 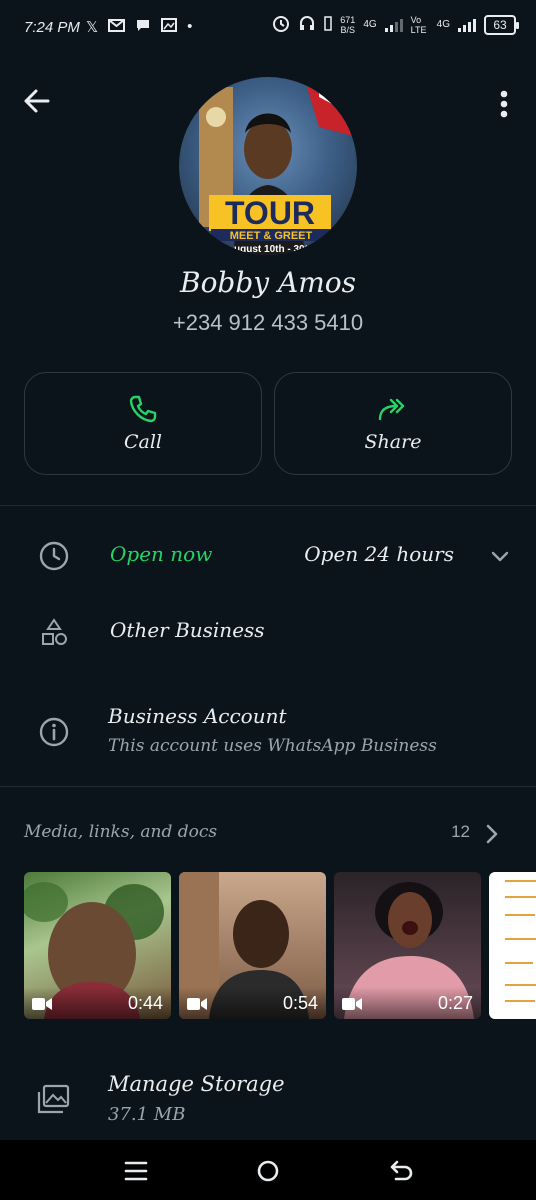 What do you see at coordinates (143, 442) in the screenshot?
I see `call-label: Call` at bounding box center [143, 442].